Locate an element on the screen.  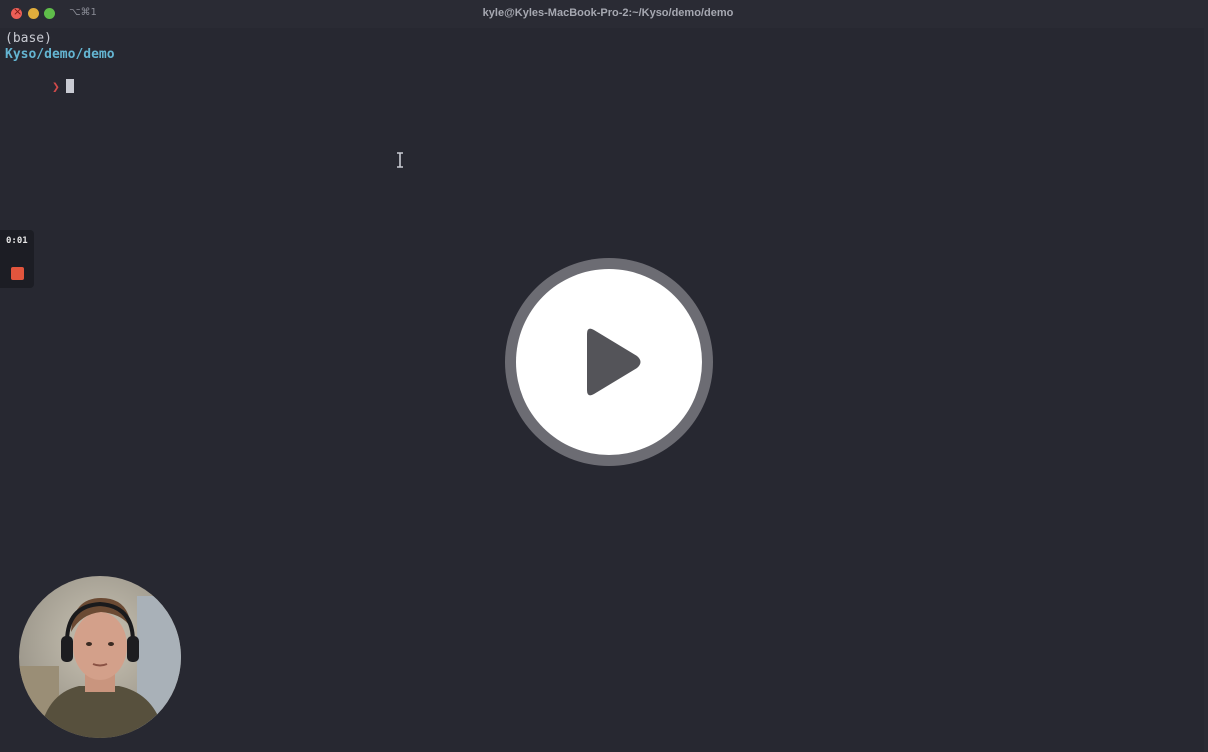
prompt-line: ❯ is located at coordinates (60, 79).